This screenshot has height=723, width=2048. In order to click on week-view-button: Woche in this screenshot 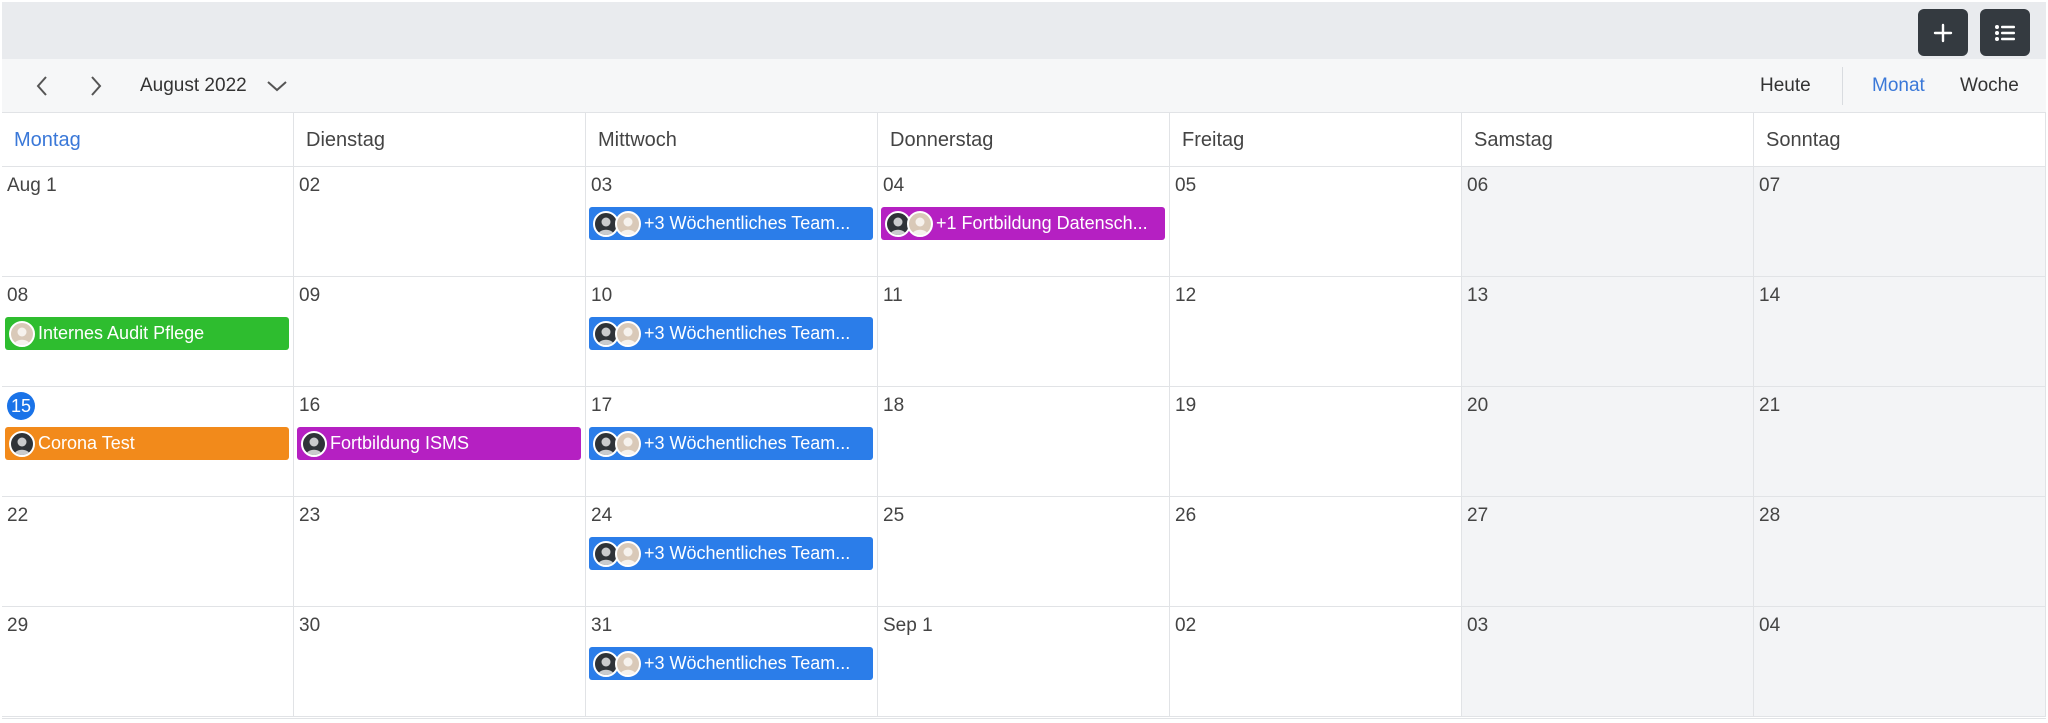, I will do `click(1989, 86)`.